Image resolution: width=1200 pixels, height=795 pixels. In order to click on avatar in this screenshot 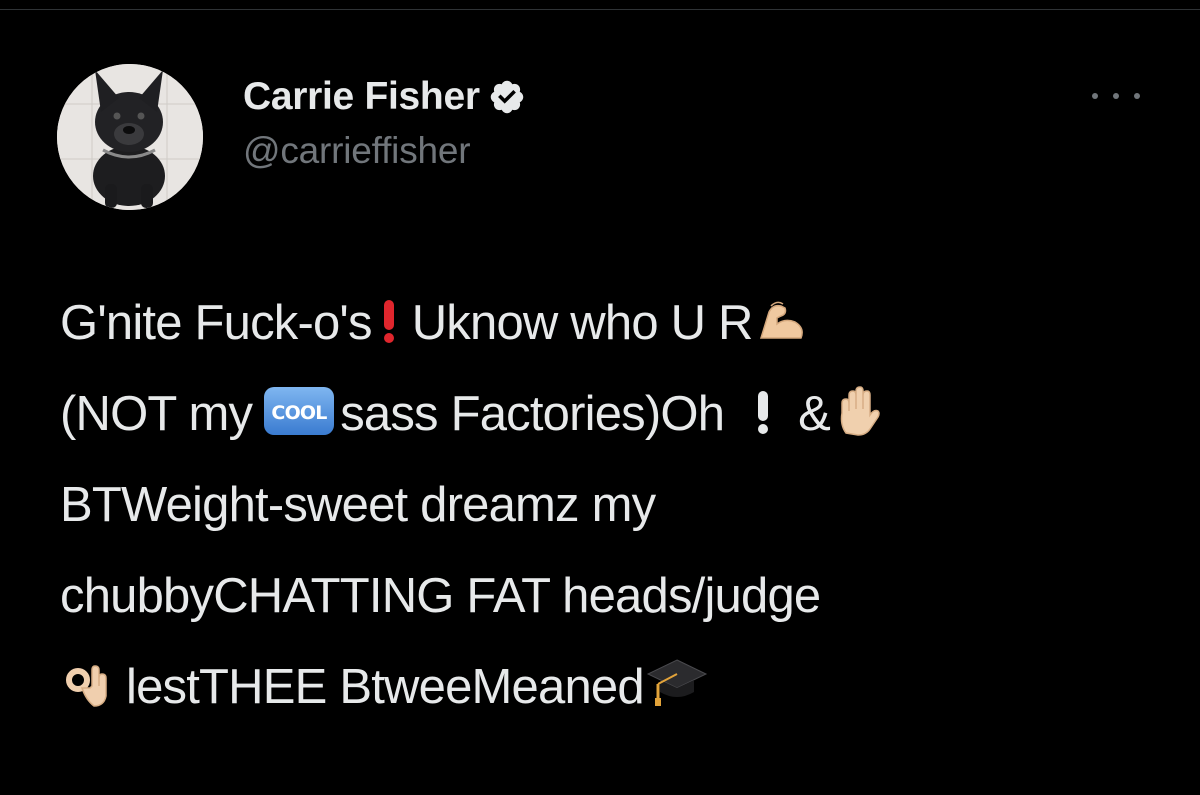, I will do `click(130, 137)`.